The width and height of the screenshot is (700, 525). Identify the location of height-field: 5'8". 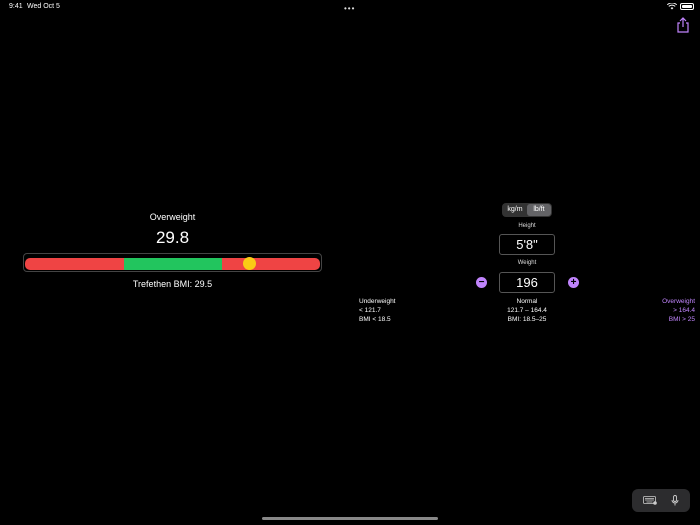
(527, 244).